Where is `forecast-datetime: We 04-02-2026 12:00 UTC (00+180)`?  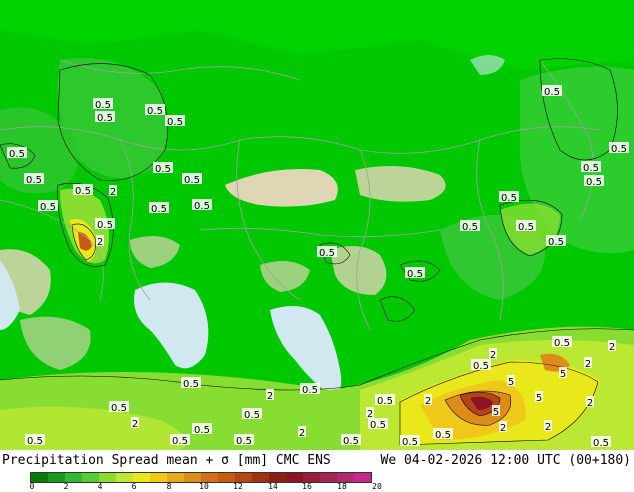
forecast-datetime: We 04-02-2026 12:00 UTC (00+180) is located at coordinates (505, 460).